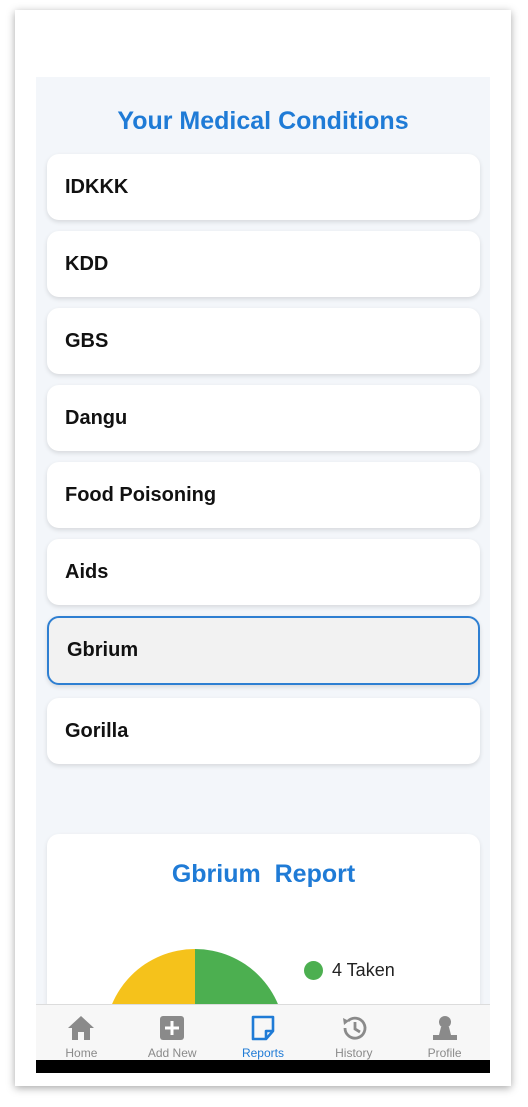 The width and height of the screenshot is (528, 1107). I want to click on condition-item-selected: Gbrium, so click(263, 650).